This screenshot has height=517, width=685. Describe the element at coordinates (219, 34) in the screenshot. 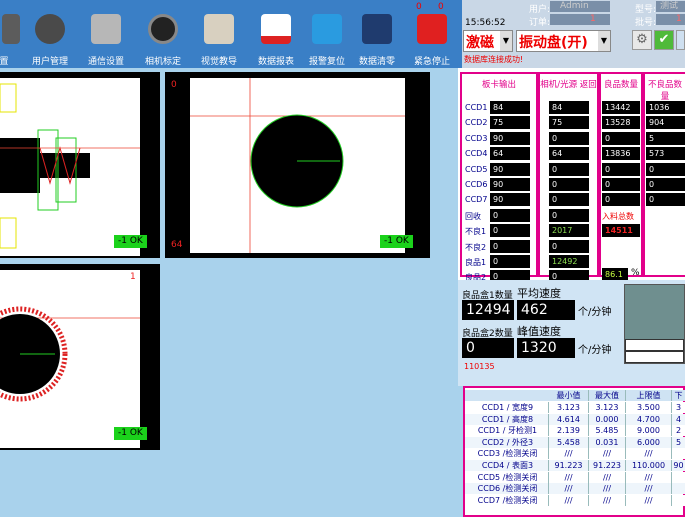

I see `vision-teach-button: 视觉教导` at that location.